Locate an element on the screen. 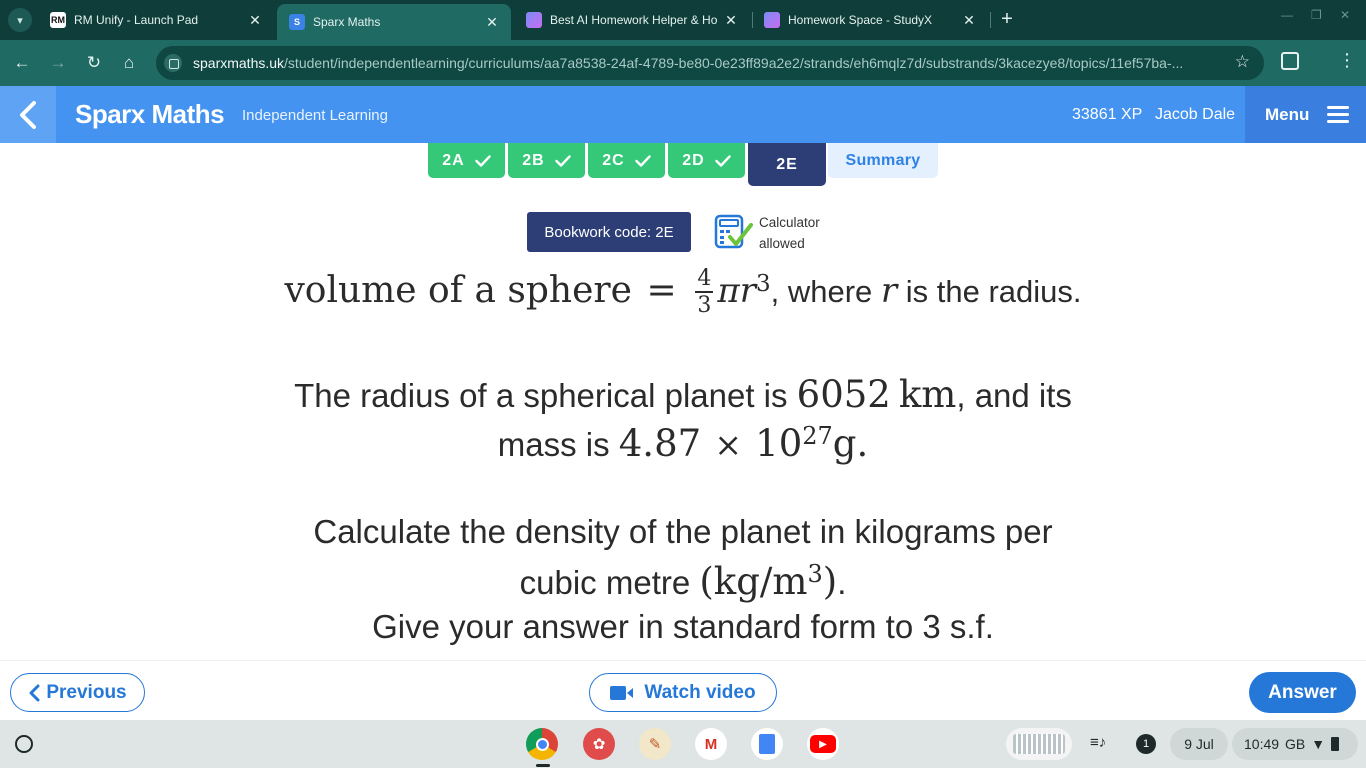  bookmark-star-icon: ☆ is located at coordinates (1242, 62).